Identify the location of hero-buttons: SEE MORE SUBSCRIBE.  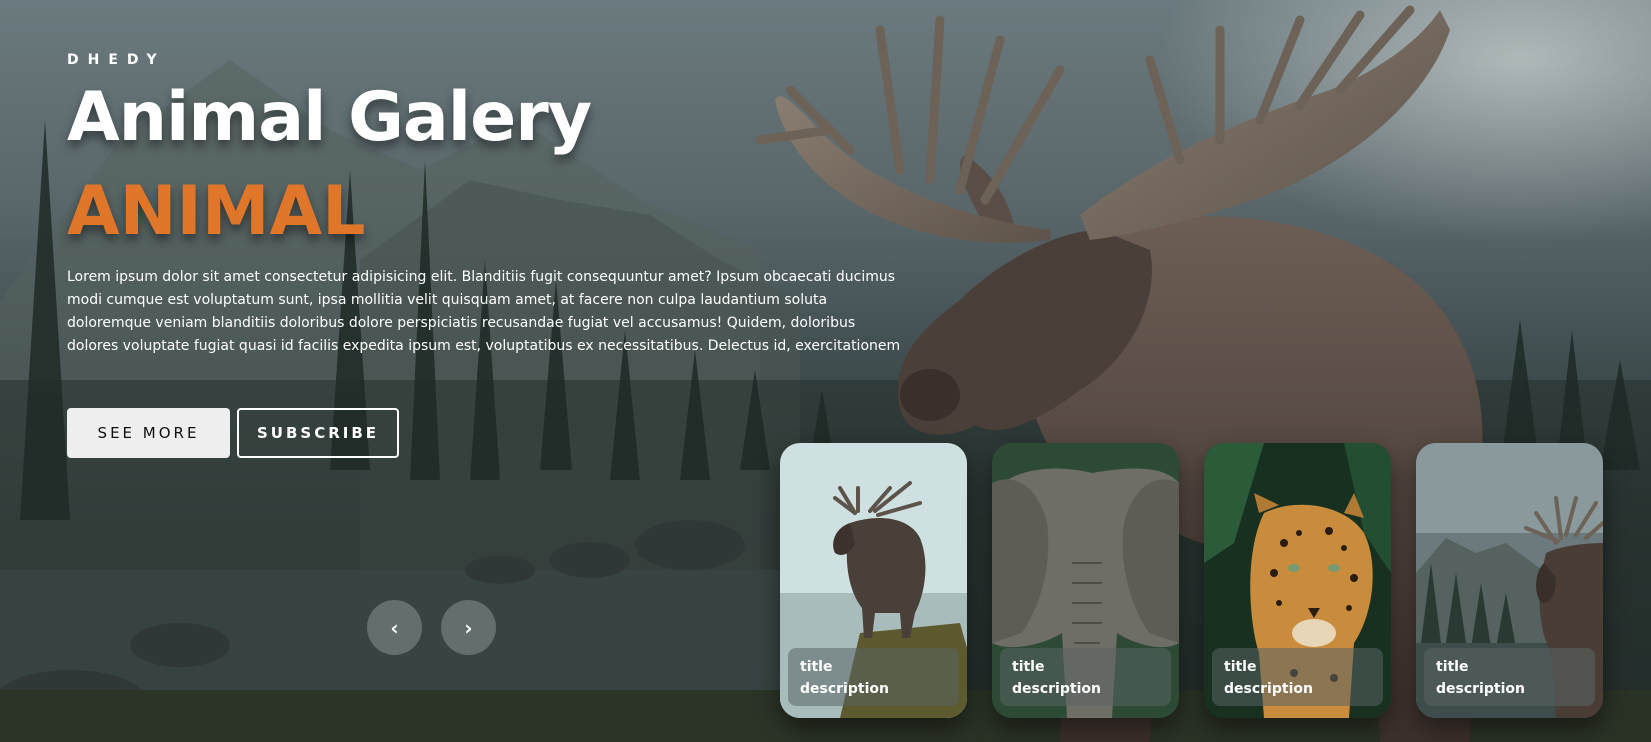
(233, 433).